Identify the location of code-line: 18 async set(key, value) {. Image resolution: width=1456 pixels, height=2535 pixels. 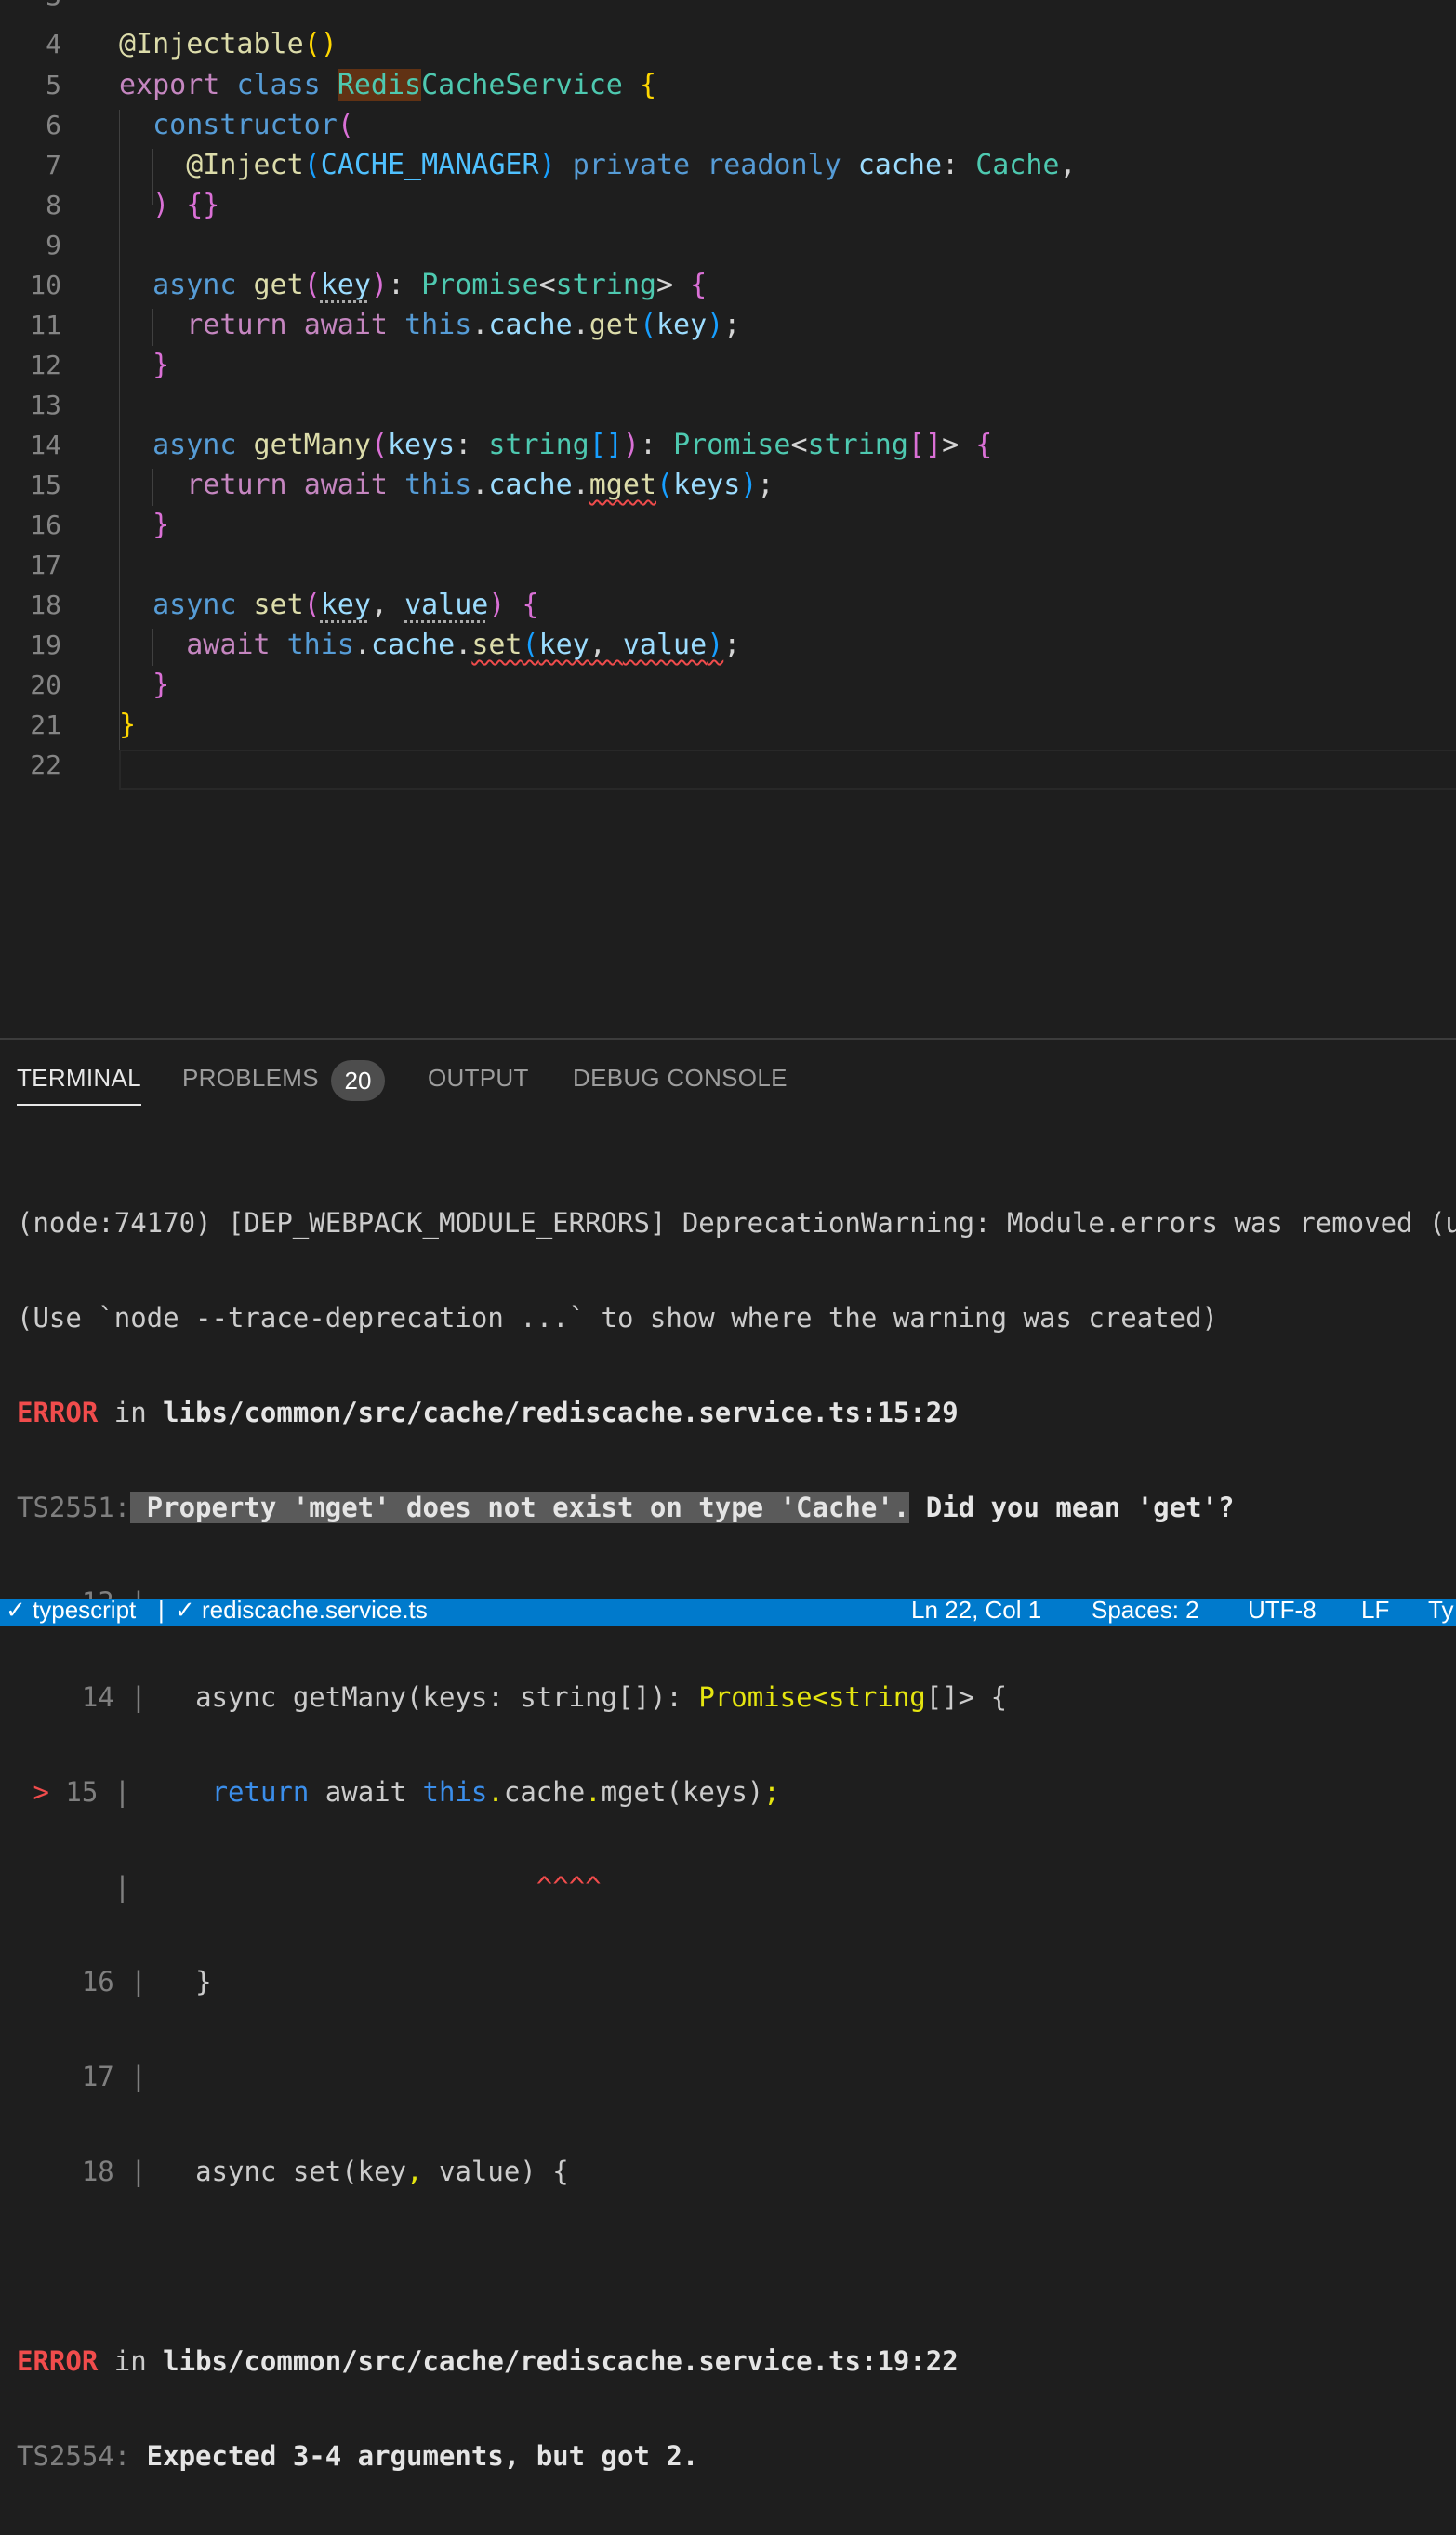
(728, 605).